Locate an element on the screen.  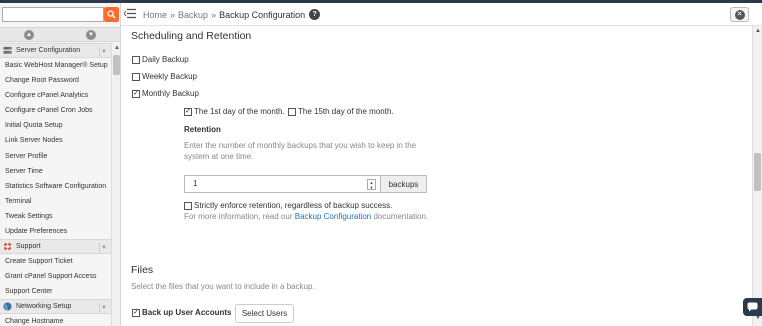
page-scroll-up-icon: ▲ is located at coordinates (758, 31).